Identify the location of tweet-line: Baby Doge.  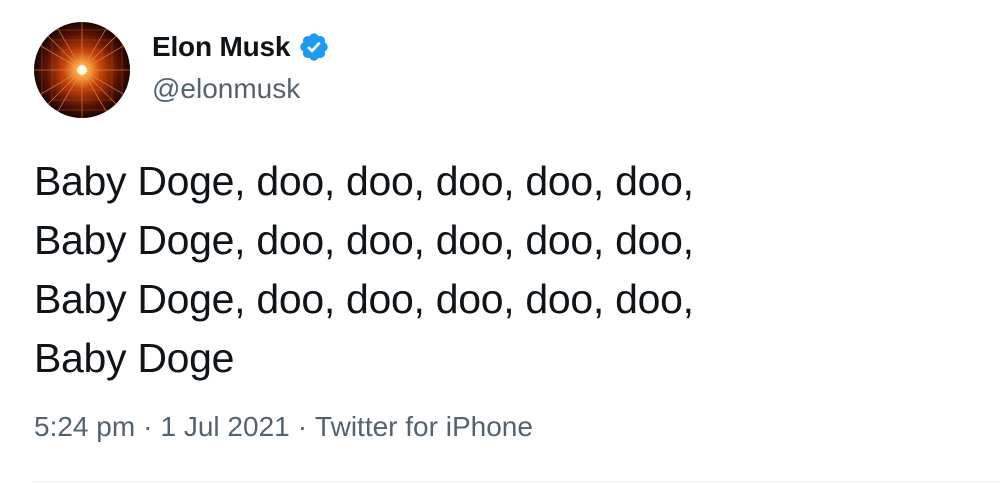
(134, 358).